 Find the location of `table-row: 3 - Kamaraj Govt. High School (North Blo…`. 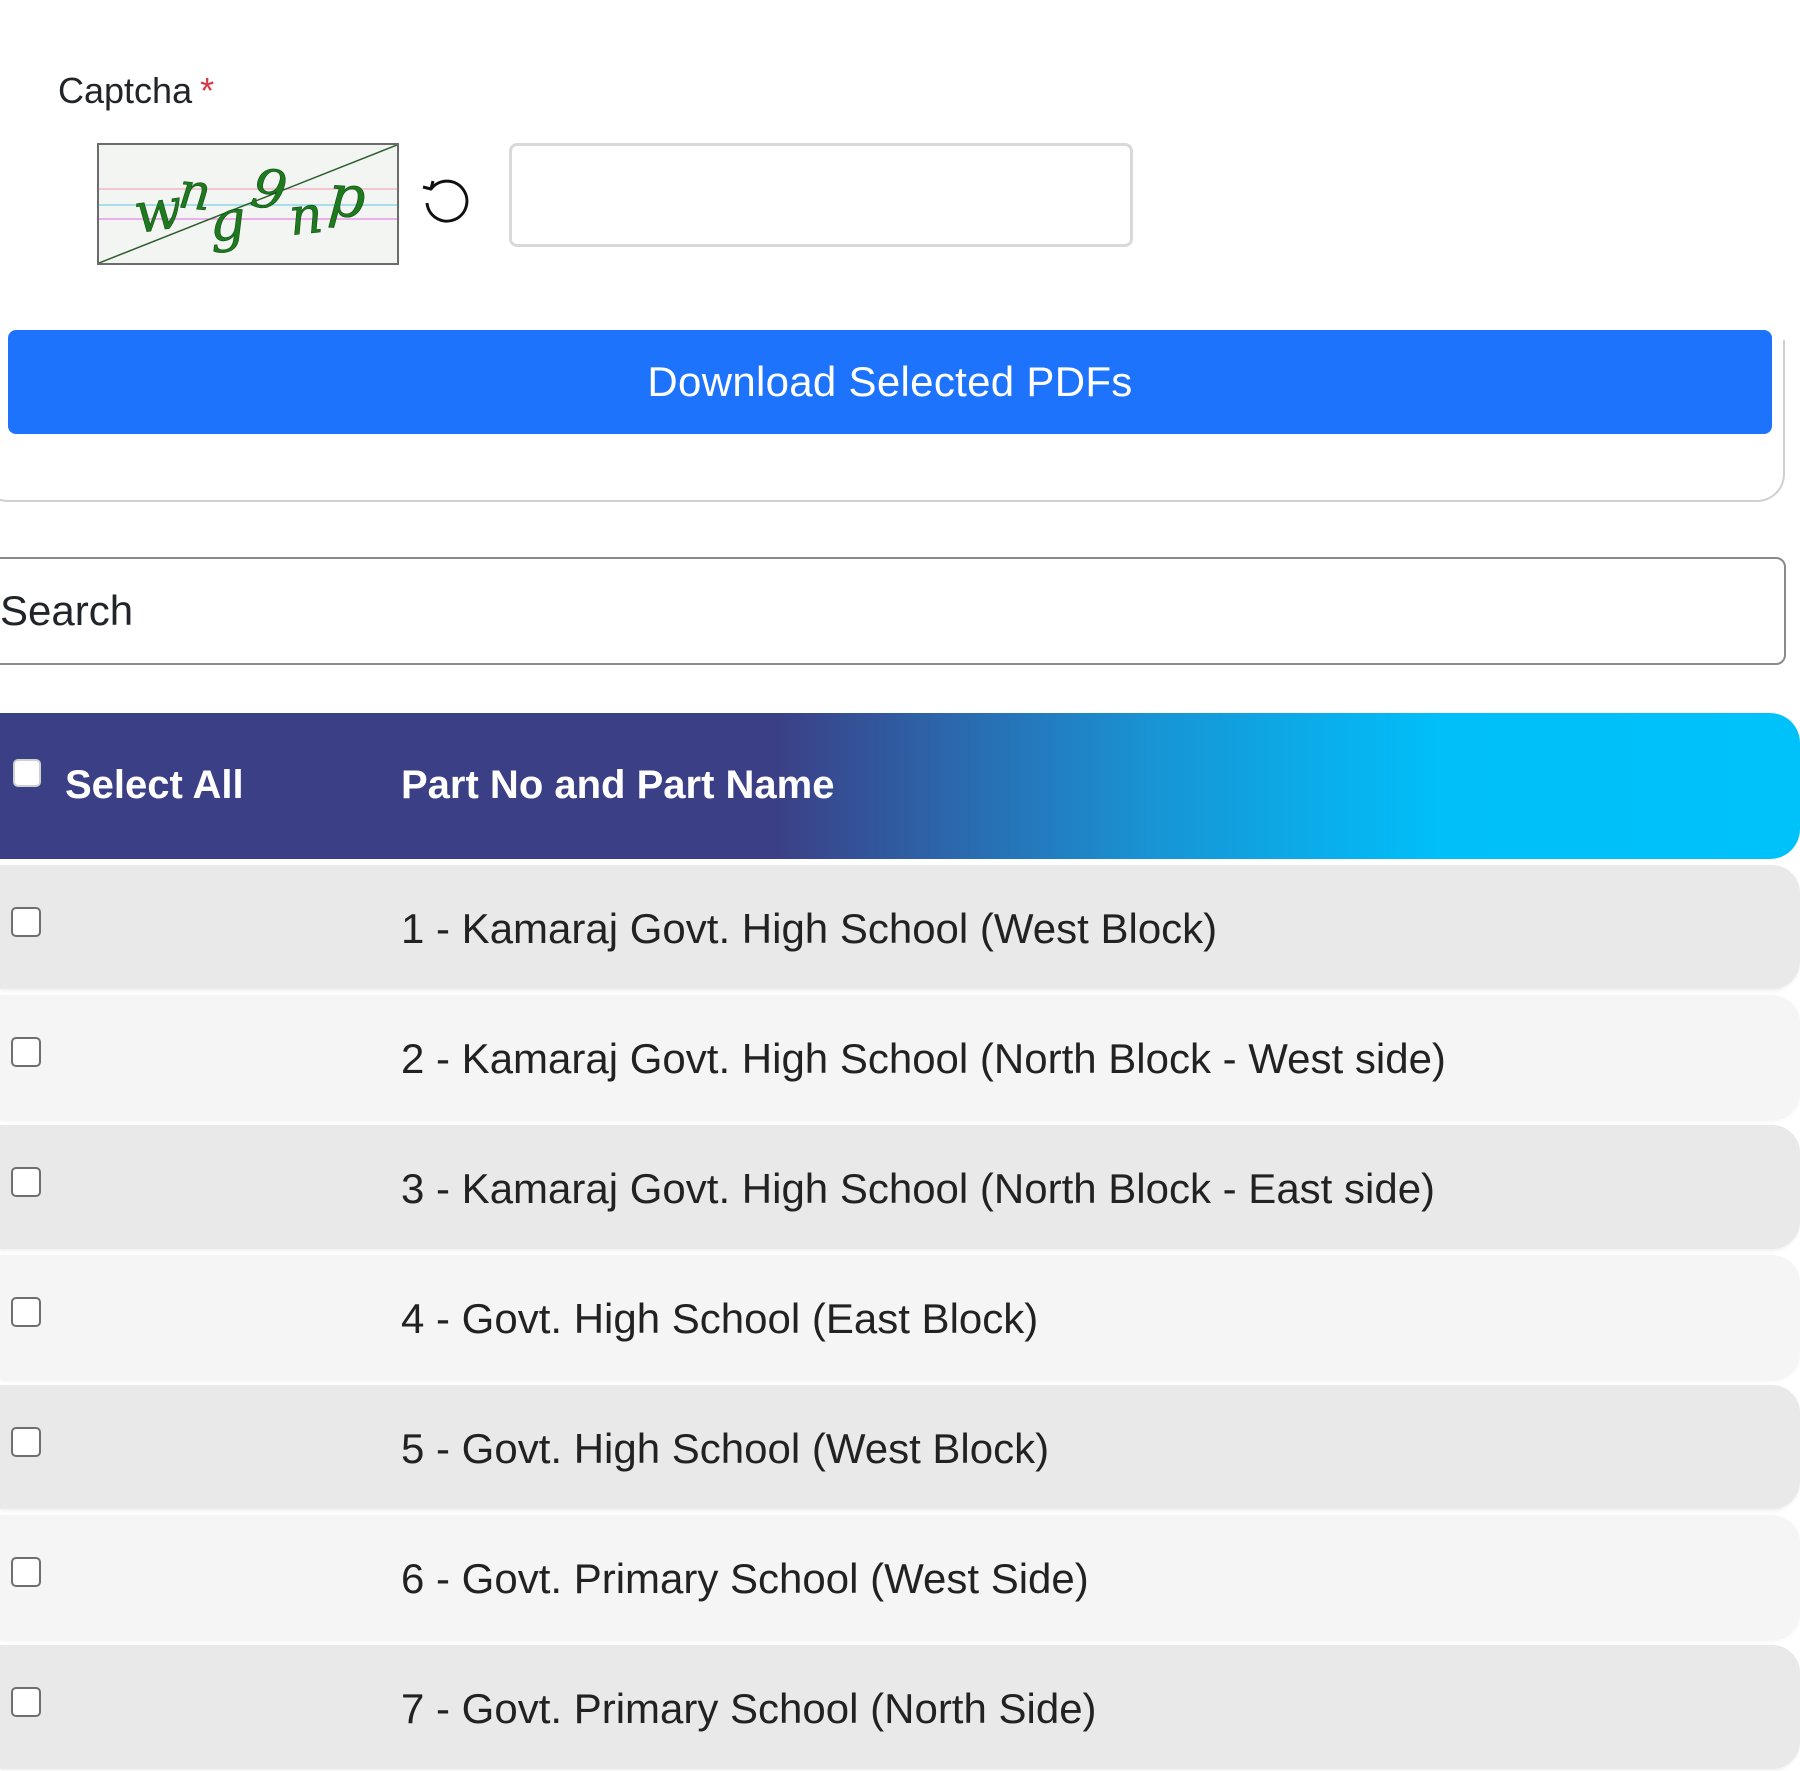

table-row: 3 - Kamaraj Govt. High School (North Blo… is located at coordinates (900, 1187).